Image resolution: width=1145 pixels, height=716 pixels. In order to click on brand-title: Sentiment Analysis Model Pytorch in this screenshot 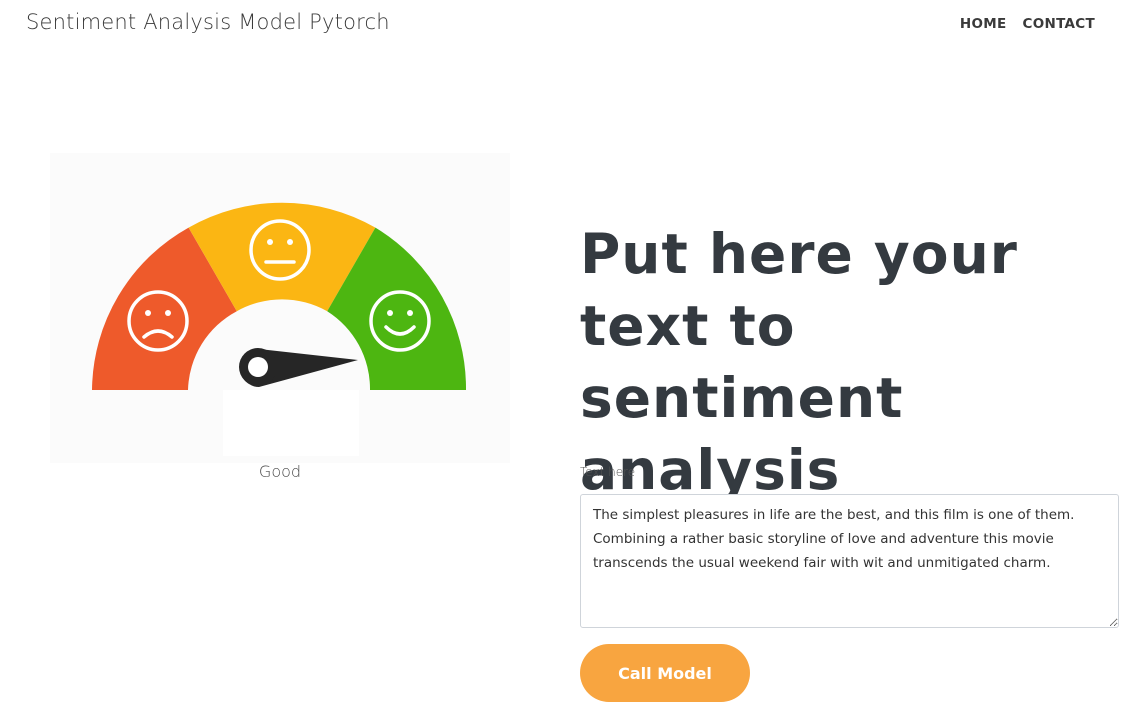, I will do `click(208, 22)`.